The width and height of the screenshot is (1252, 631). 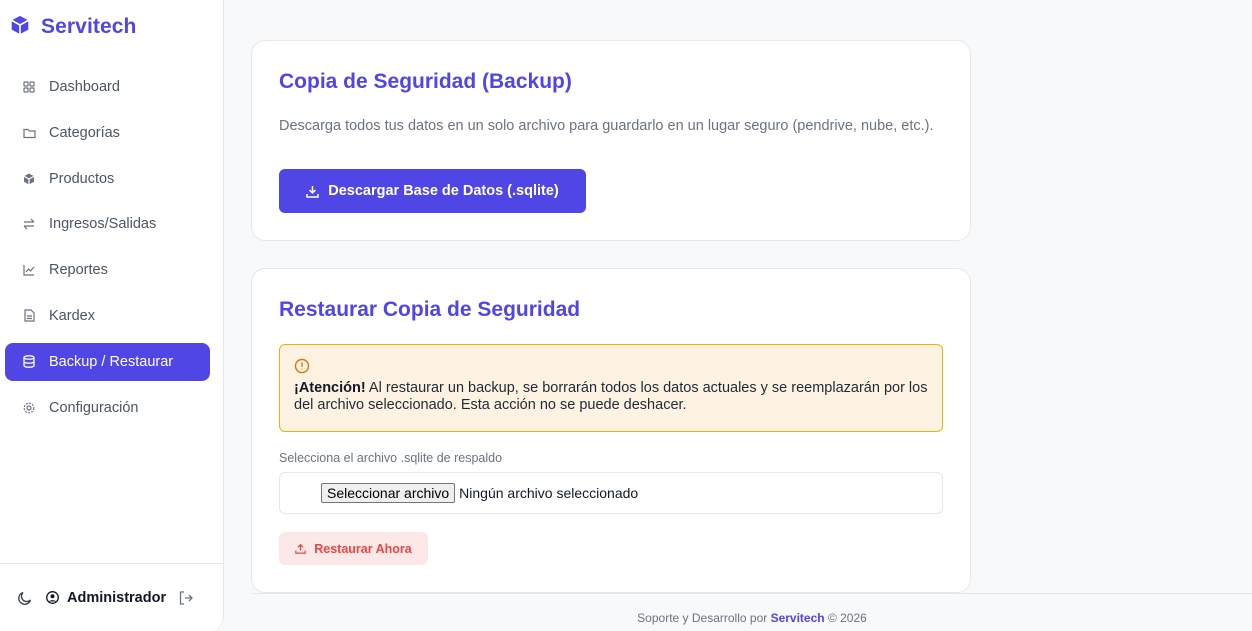 What do you see at coordinates (52, 597) in the screenshot?
I see `user-avatar-icon` at bounding box center [52, 597].